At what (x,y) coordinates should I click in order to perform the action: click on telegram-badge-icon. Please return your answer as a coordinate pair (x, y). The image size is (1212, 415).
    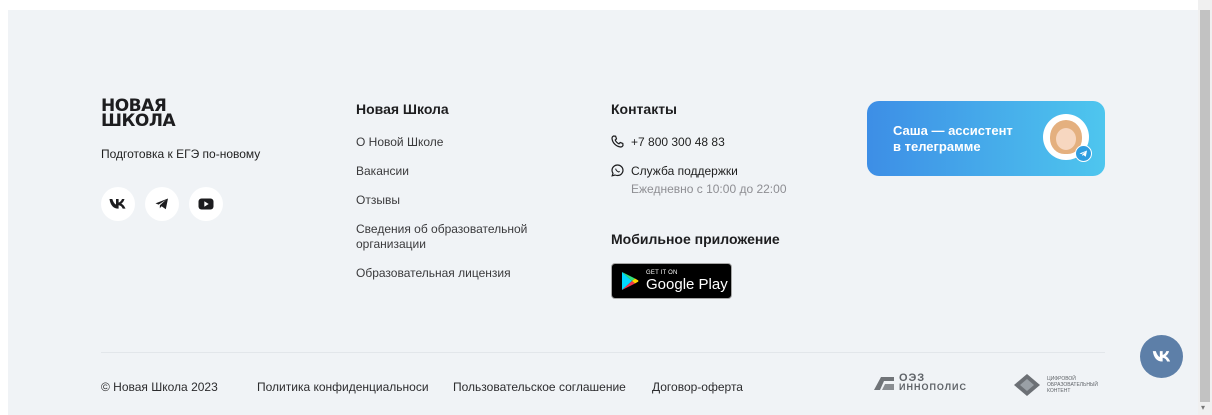
    Looking at the image, I should click on (1083, 153).